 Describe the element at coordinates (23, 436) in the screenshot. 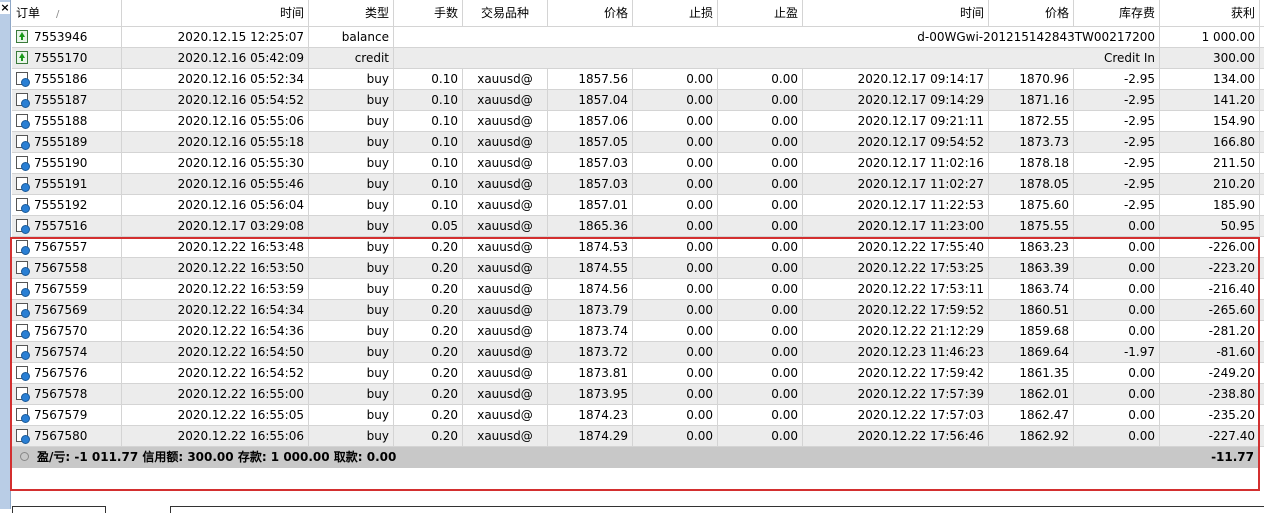

I see `order-icon` at that location.